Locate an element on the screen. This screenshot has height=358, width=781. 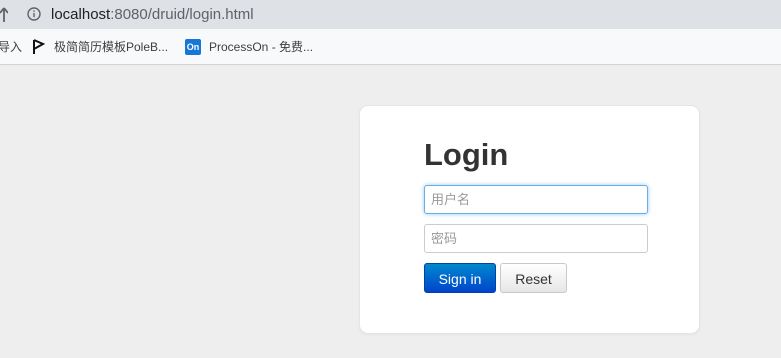
processon-icon: On is located at coordinates (193, 46).